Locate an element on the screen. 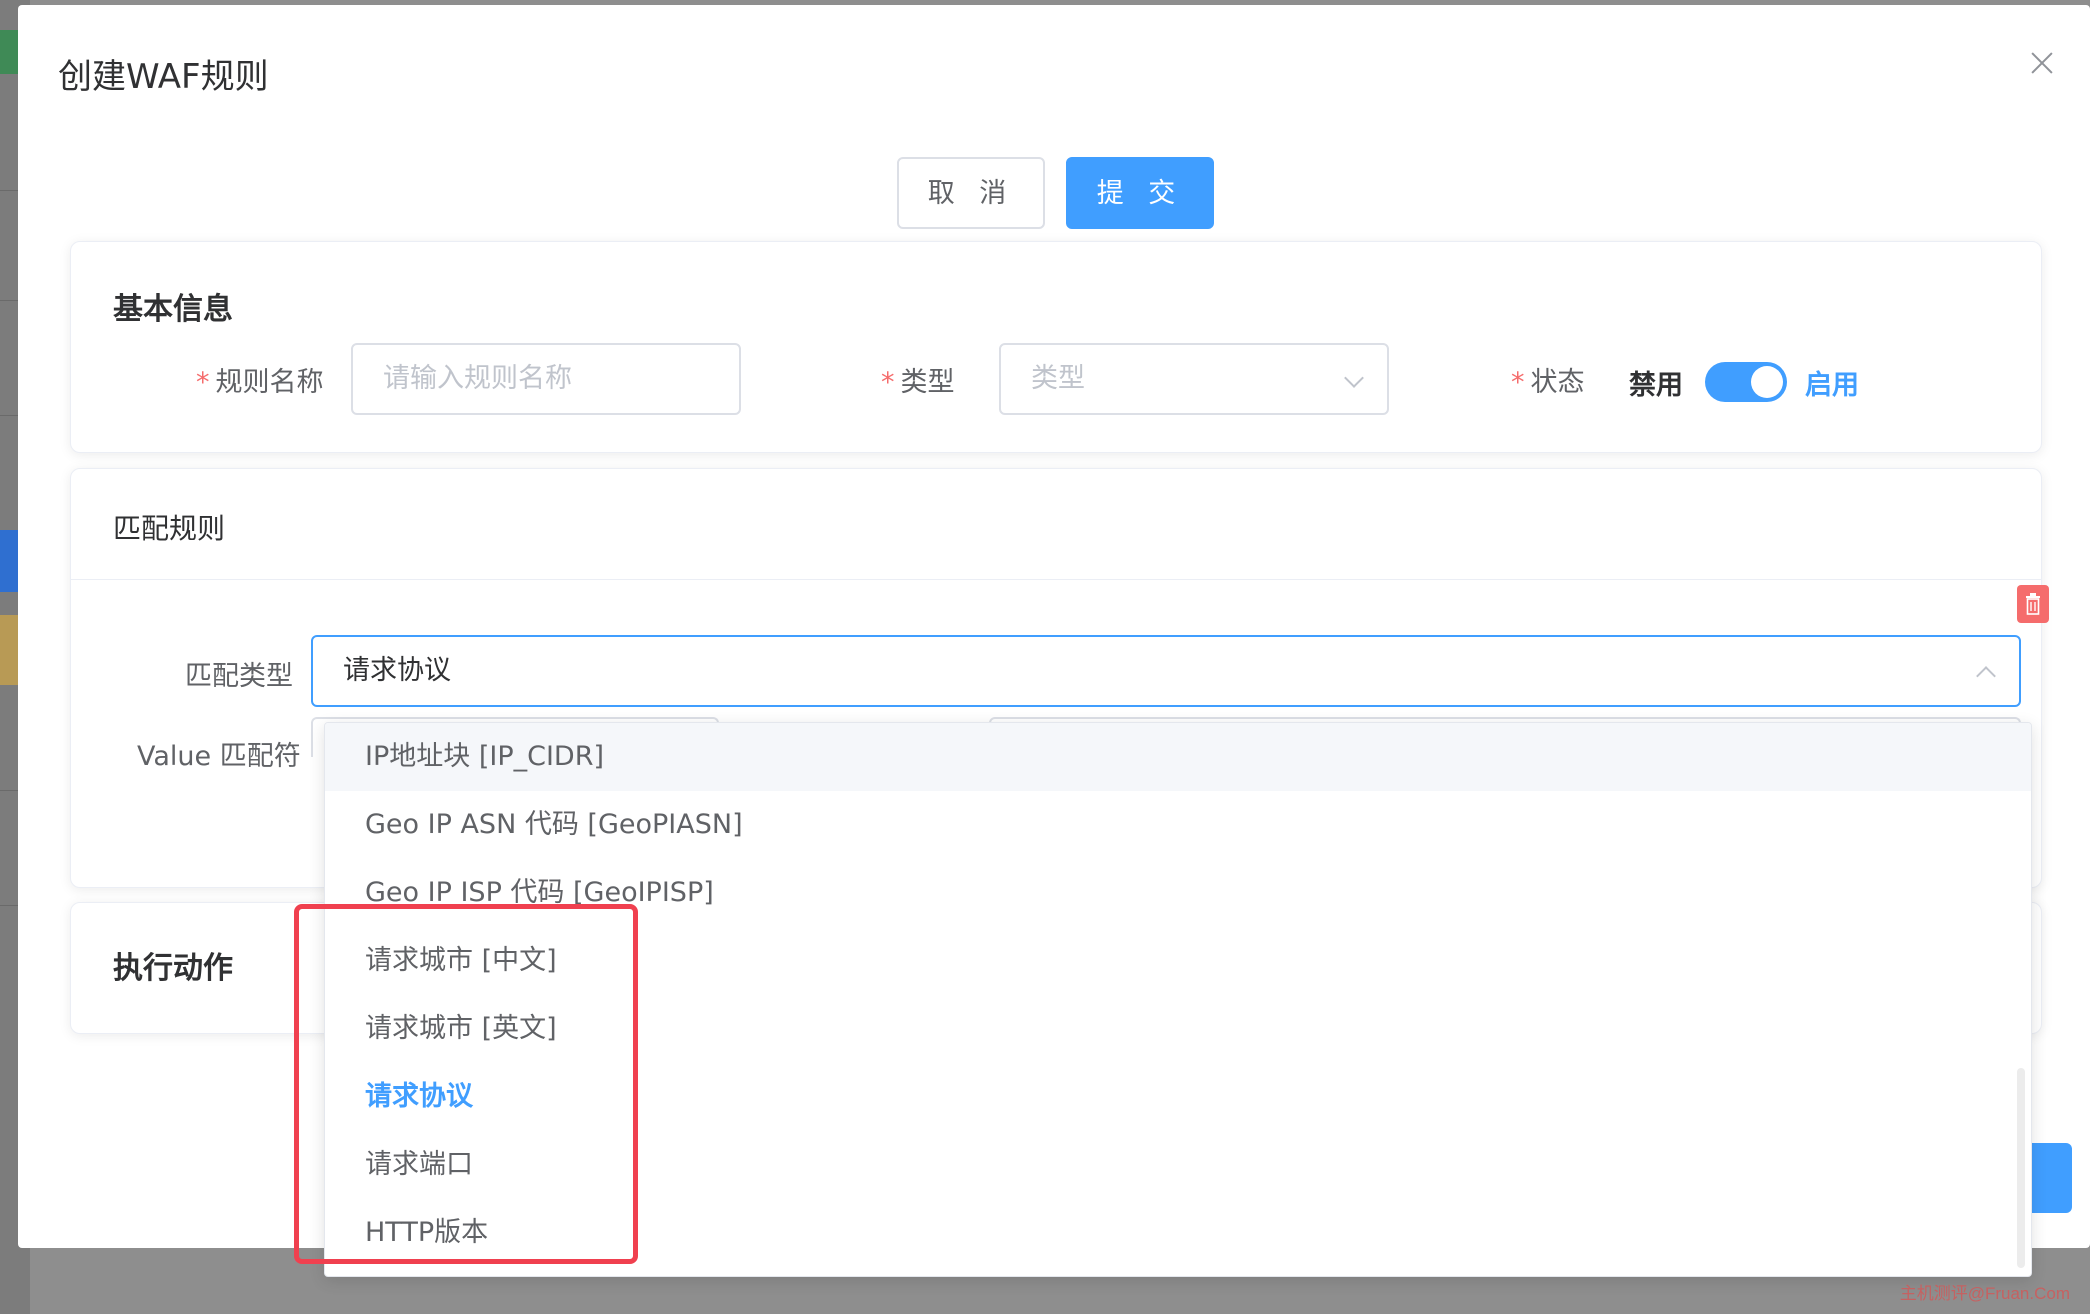 This screenshot has width=2090, height=1314. dropdown-option: 请求城市 [英文] is located at coordinates (1178, 1029).